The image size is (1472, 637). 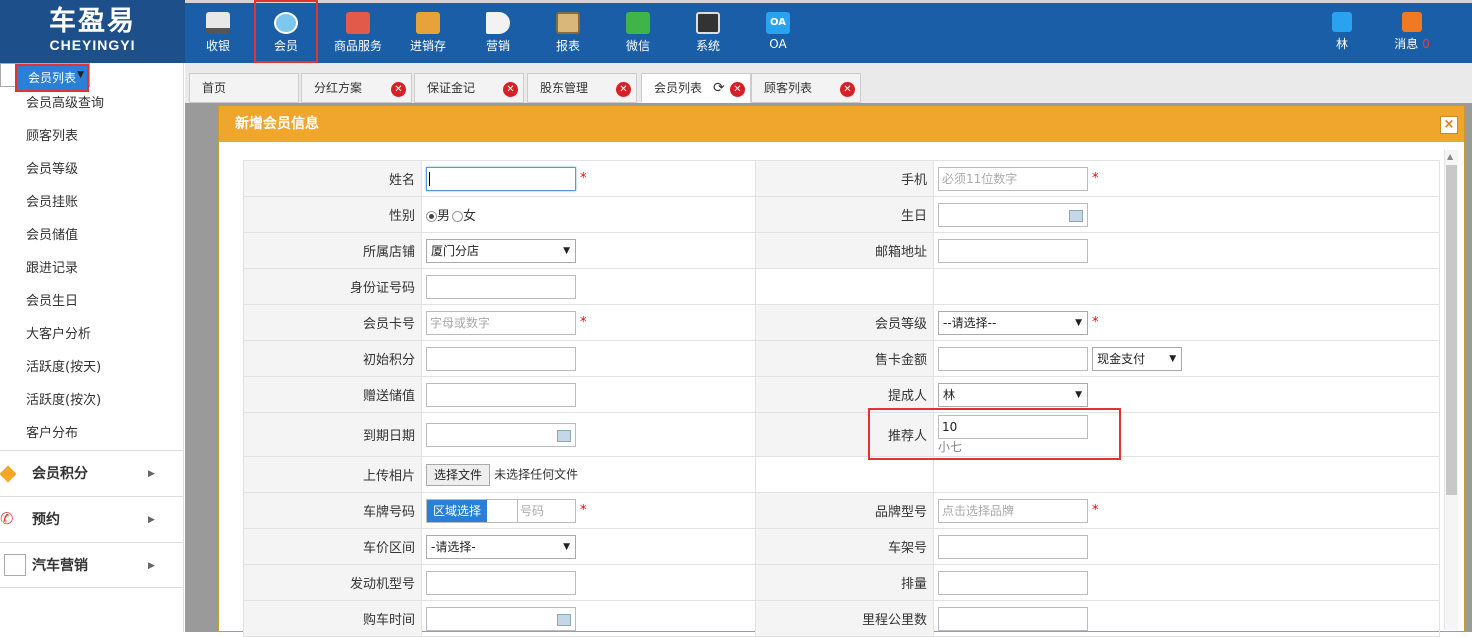 I want to click on points-input, so click(x=501, y=358).